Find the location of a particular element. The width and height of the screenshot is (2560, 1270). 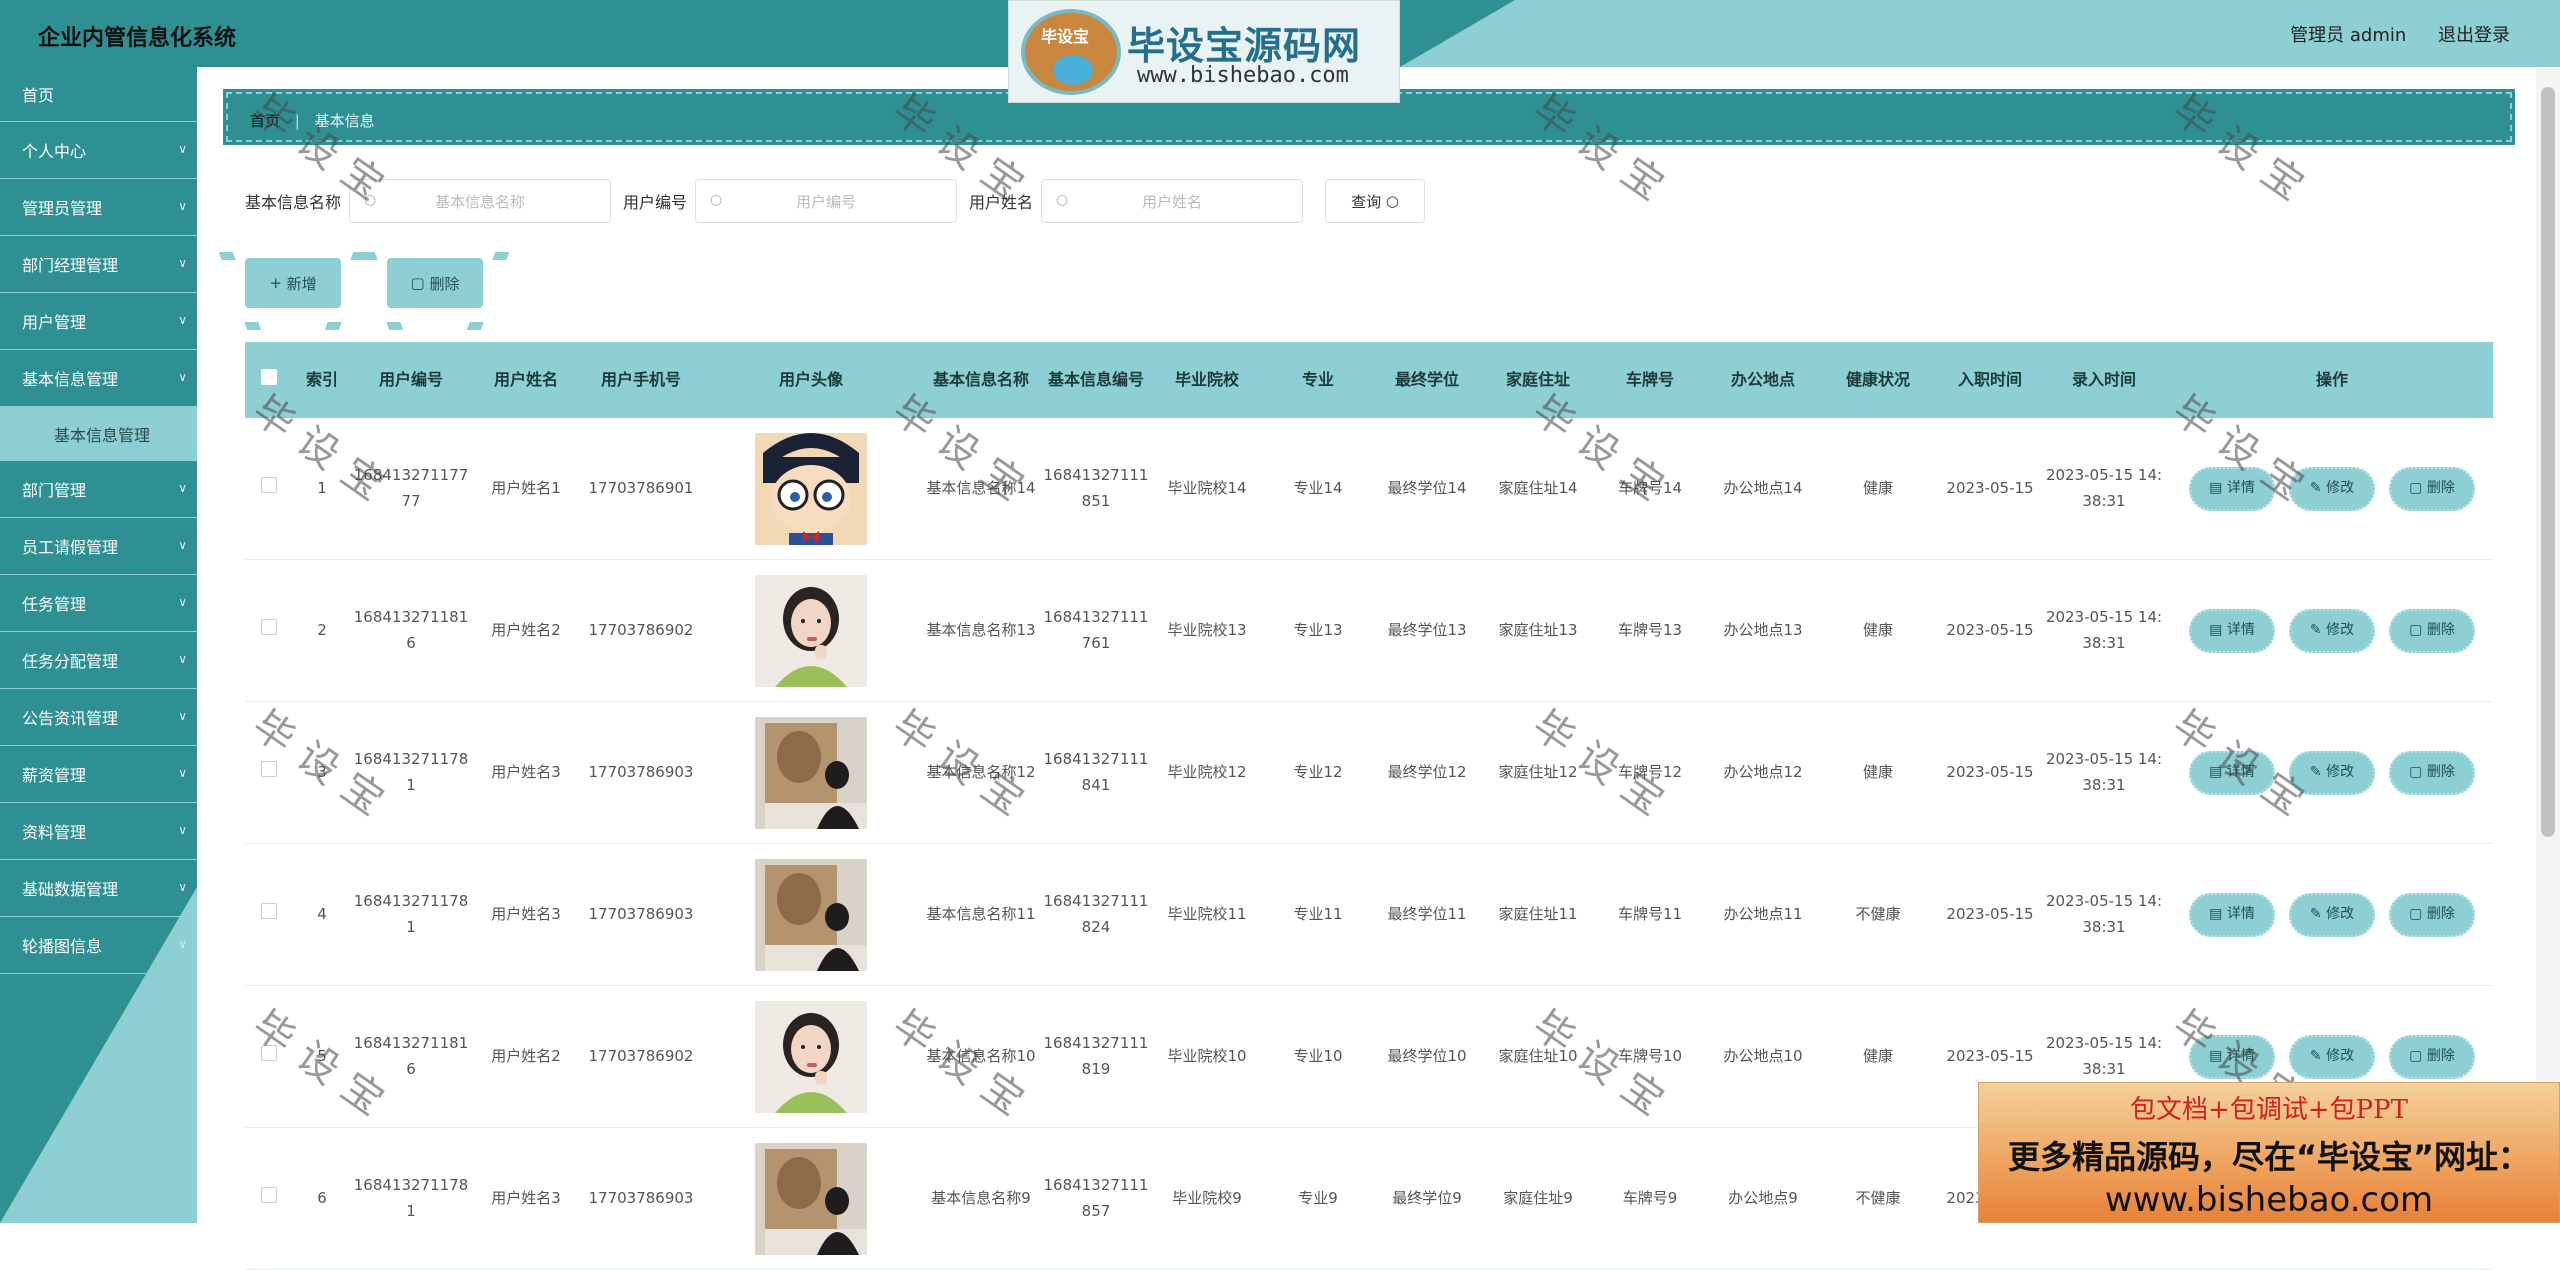

sidebar-item-label: 薪资管理 is located at coordinates (54, 775).